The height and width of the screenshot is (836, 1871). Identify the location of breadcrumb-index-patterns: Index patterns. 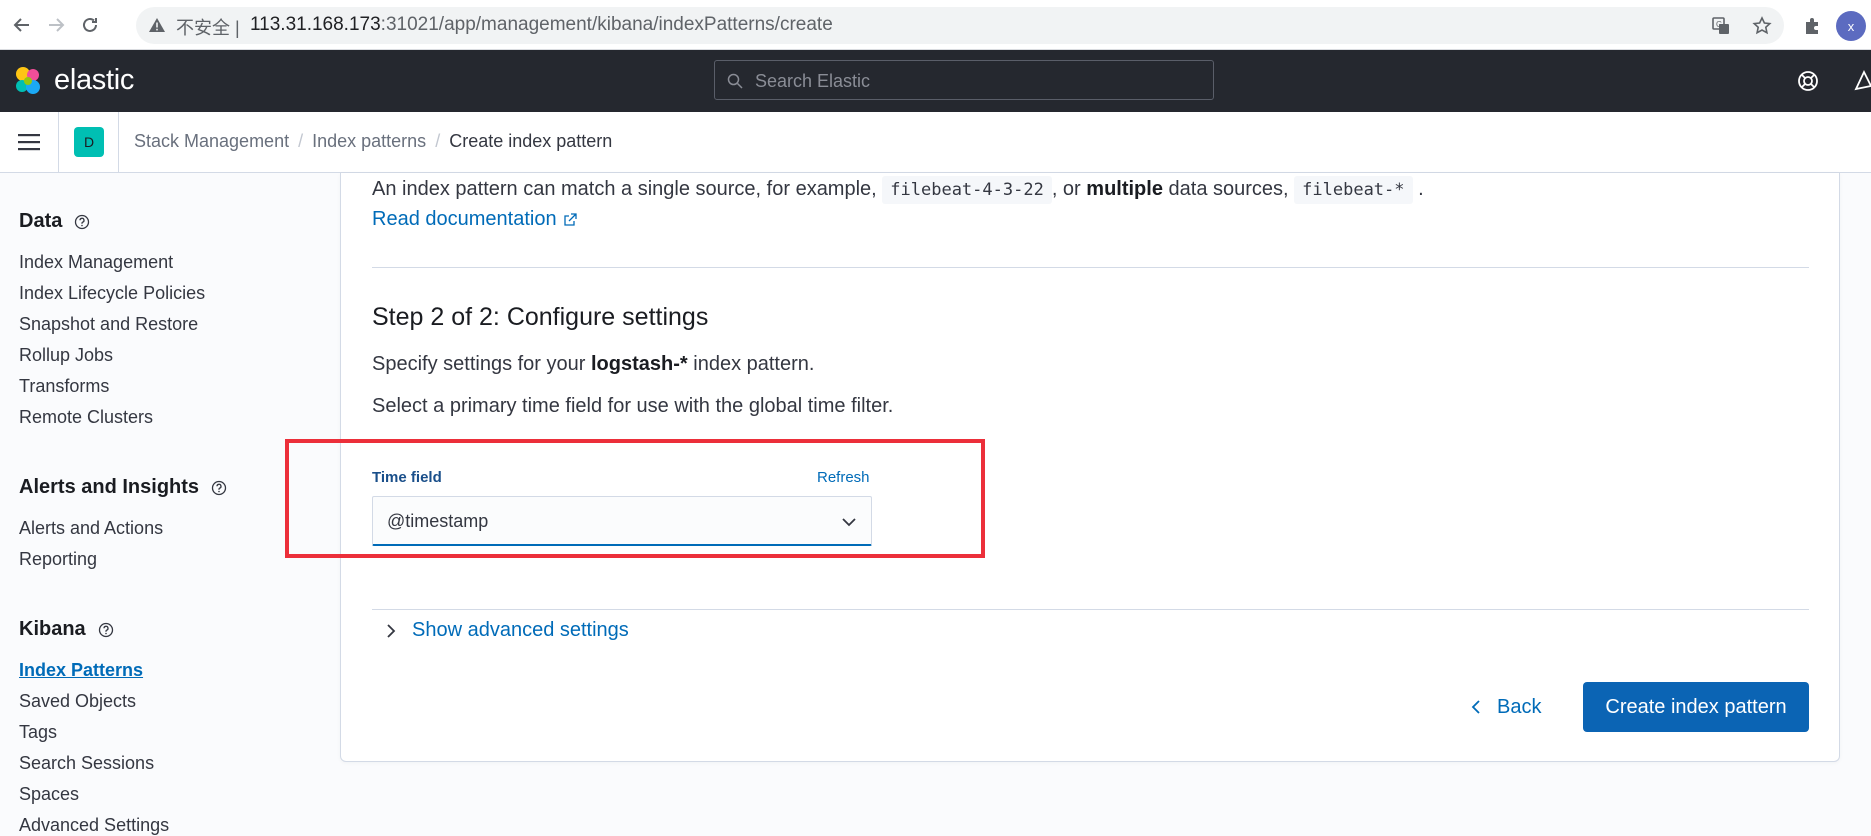
(369, 141).